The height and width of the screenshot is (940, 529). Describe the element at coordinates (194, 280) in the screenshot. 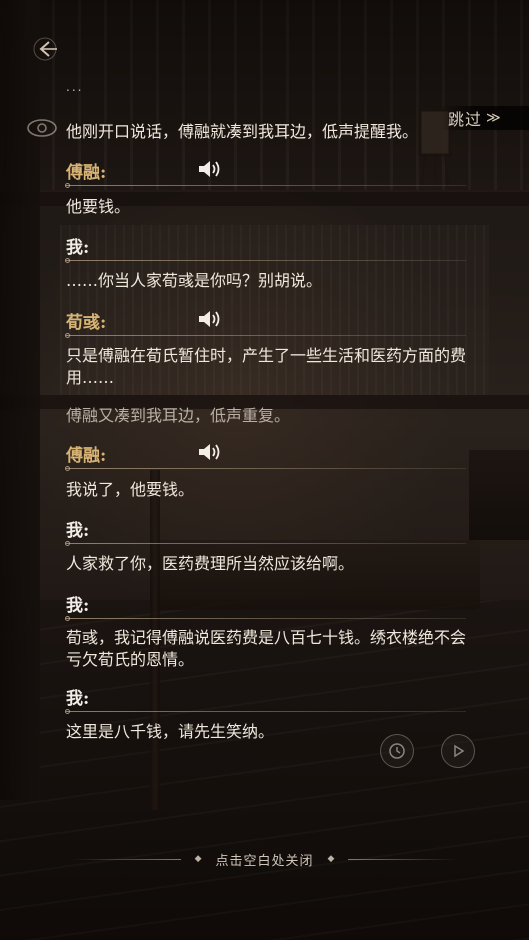

I see `dialogue-text: ……你当人家荀彧是你吗？别胡说。` at that location.